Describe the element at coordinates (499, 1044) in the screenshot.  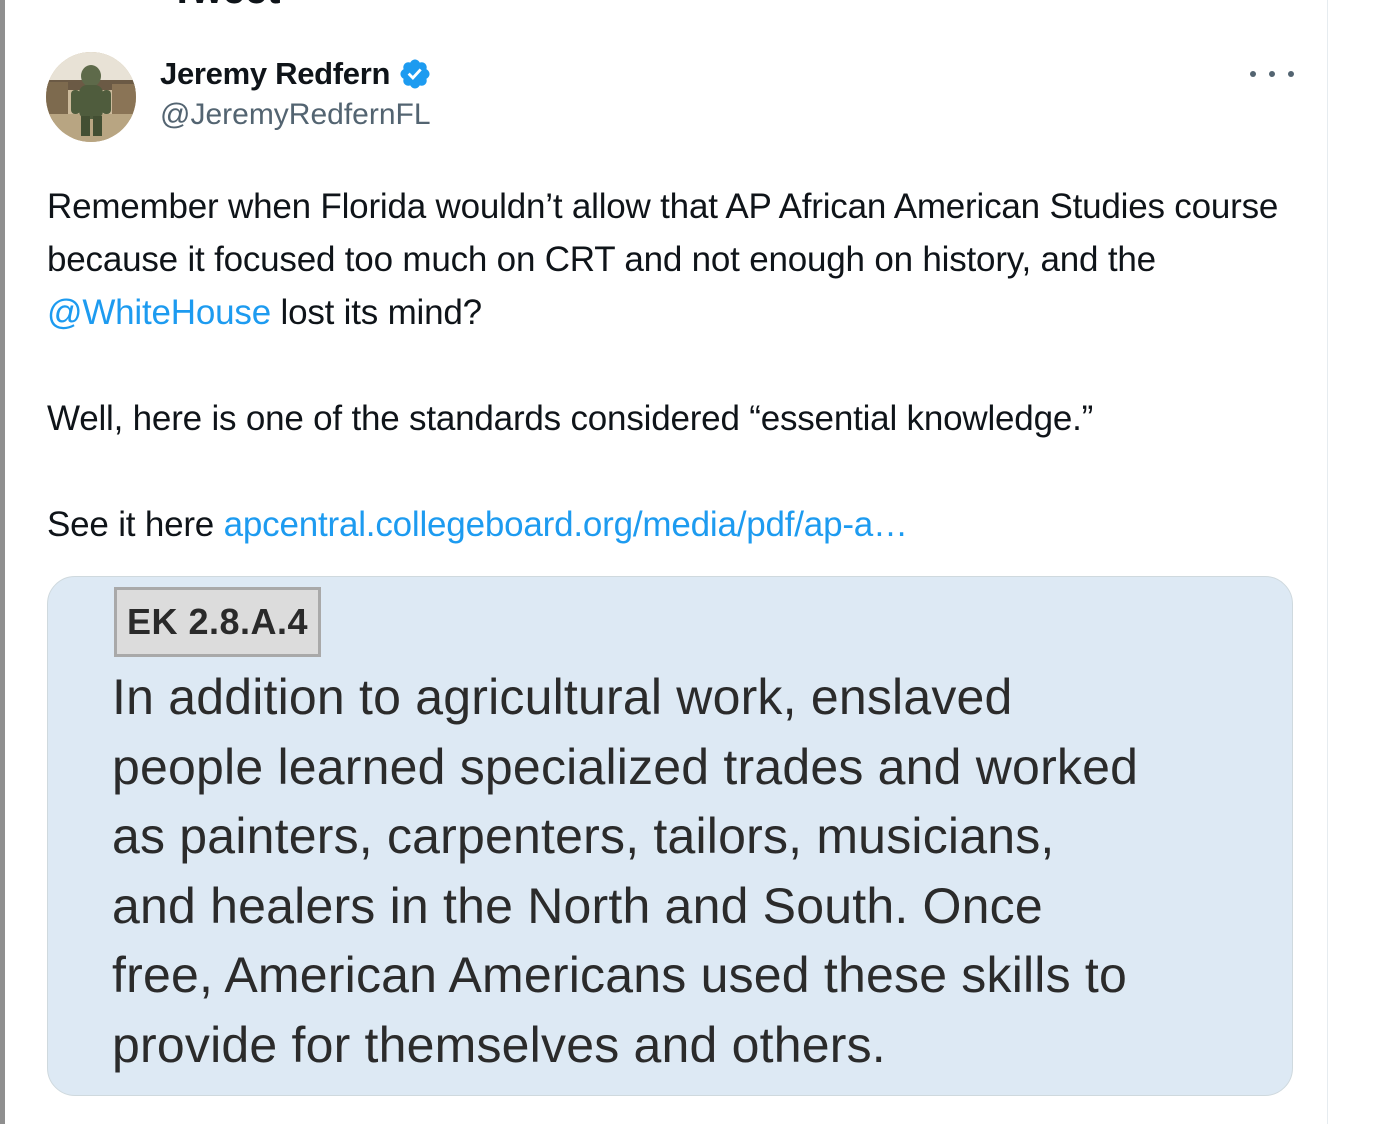
I see `standard-text-line: provide for themselves and others.` at that location.